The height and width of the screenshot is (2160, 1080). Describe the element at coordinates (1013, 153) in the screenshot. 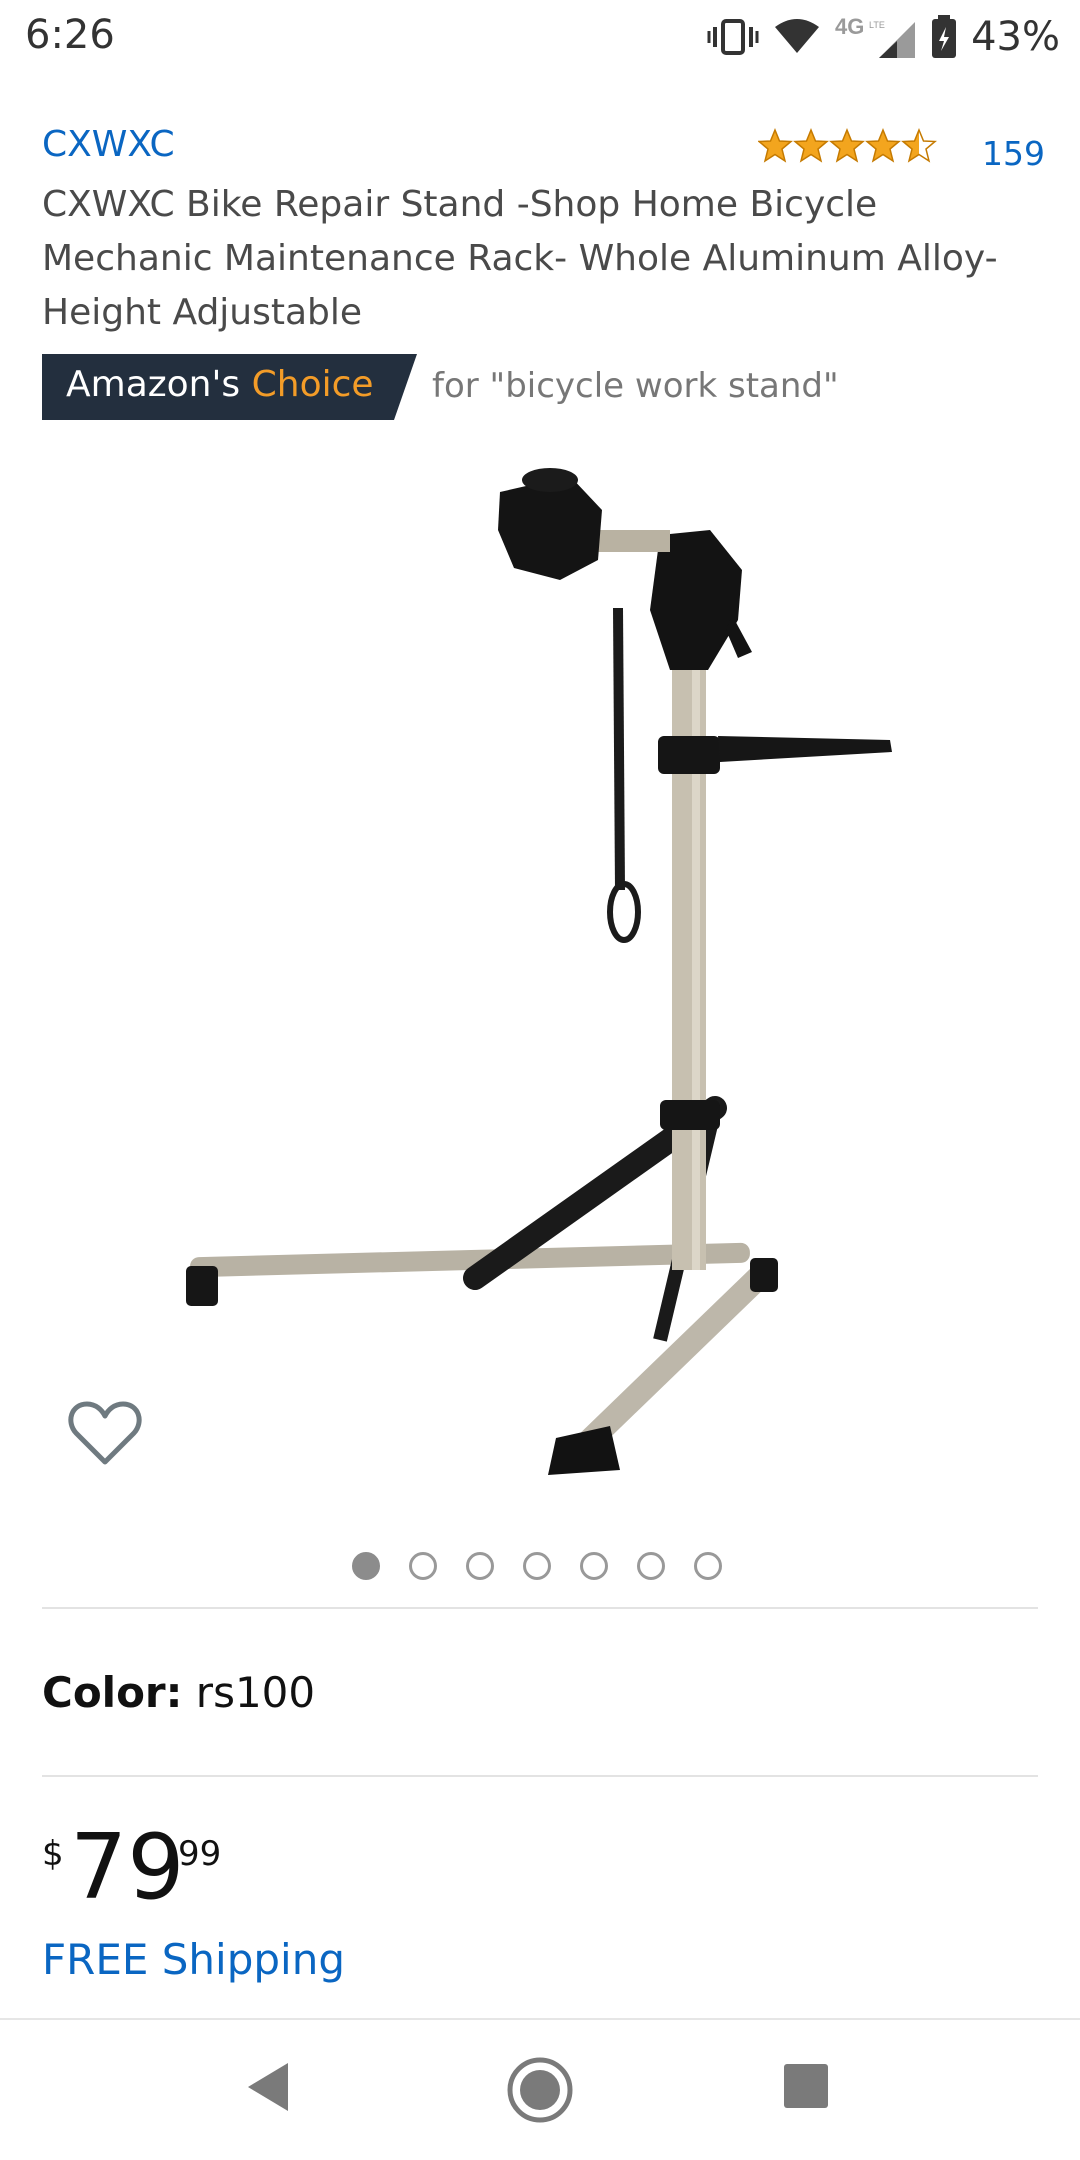

I see `rating-count: 159` at that location.